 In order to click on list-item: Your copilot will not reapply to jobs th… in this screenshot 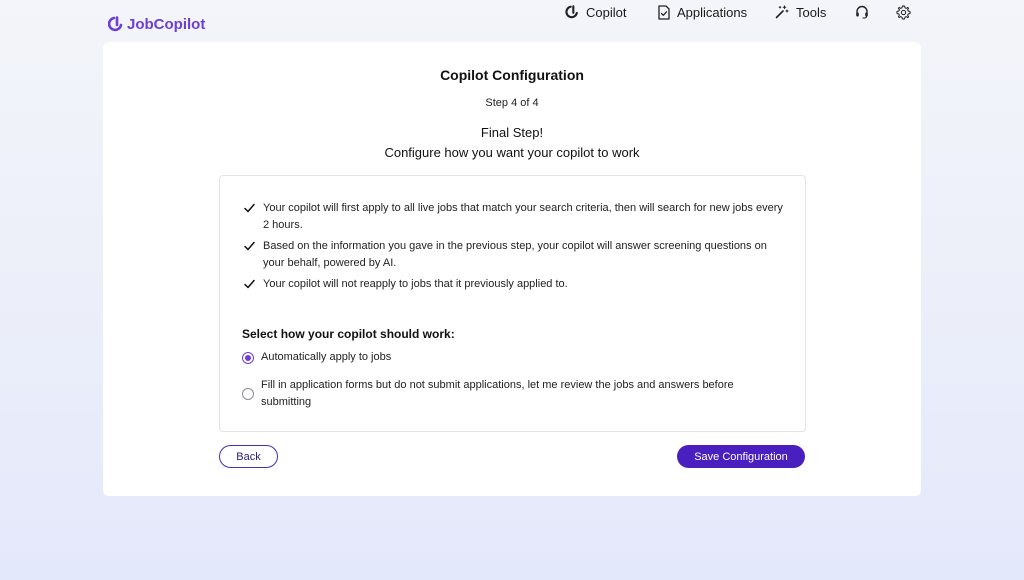, I will do `click(514, 284)`.